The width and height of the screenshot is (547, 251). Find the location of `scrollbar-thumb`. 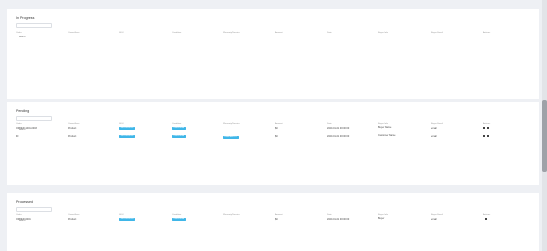

scrollbar-thumb is located at coordinates (544, 136).